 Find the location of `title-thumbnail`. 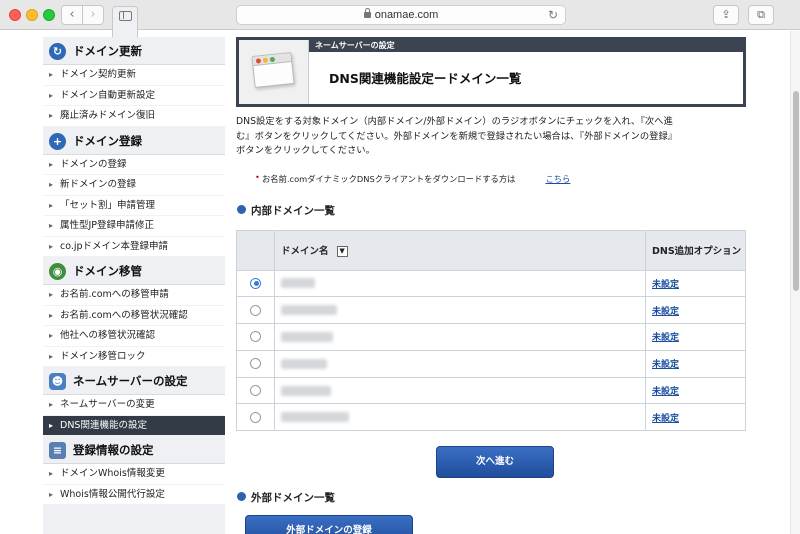

title-thumbnail is located at coordinates (274, 72).